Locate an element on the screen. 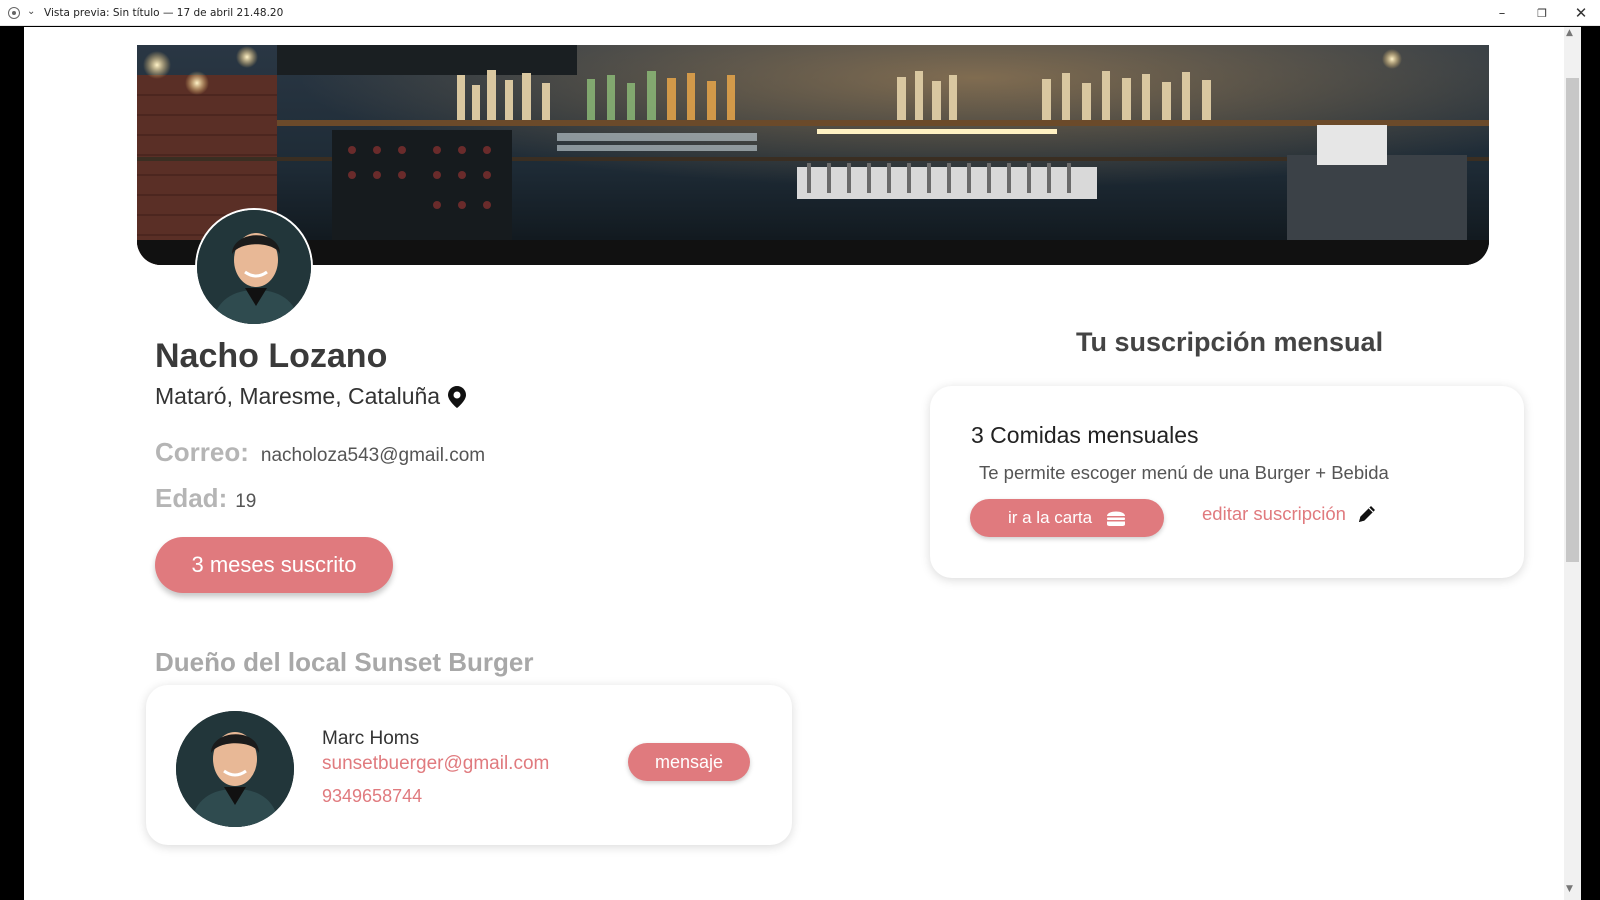 This screenshot has width=1600, height=900. location-pin-icon is located at coordinates (457, 396).